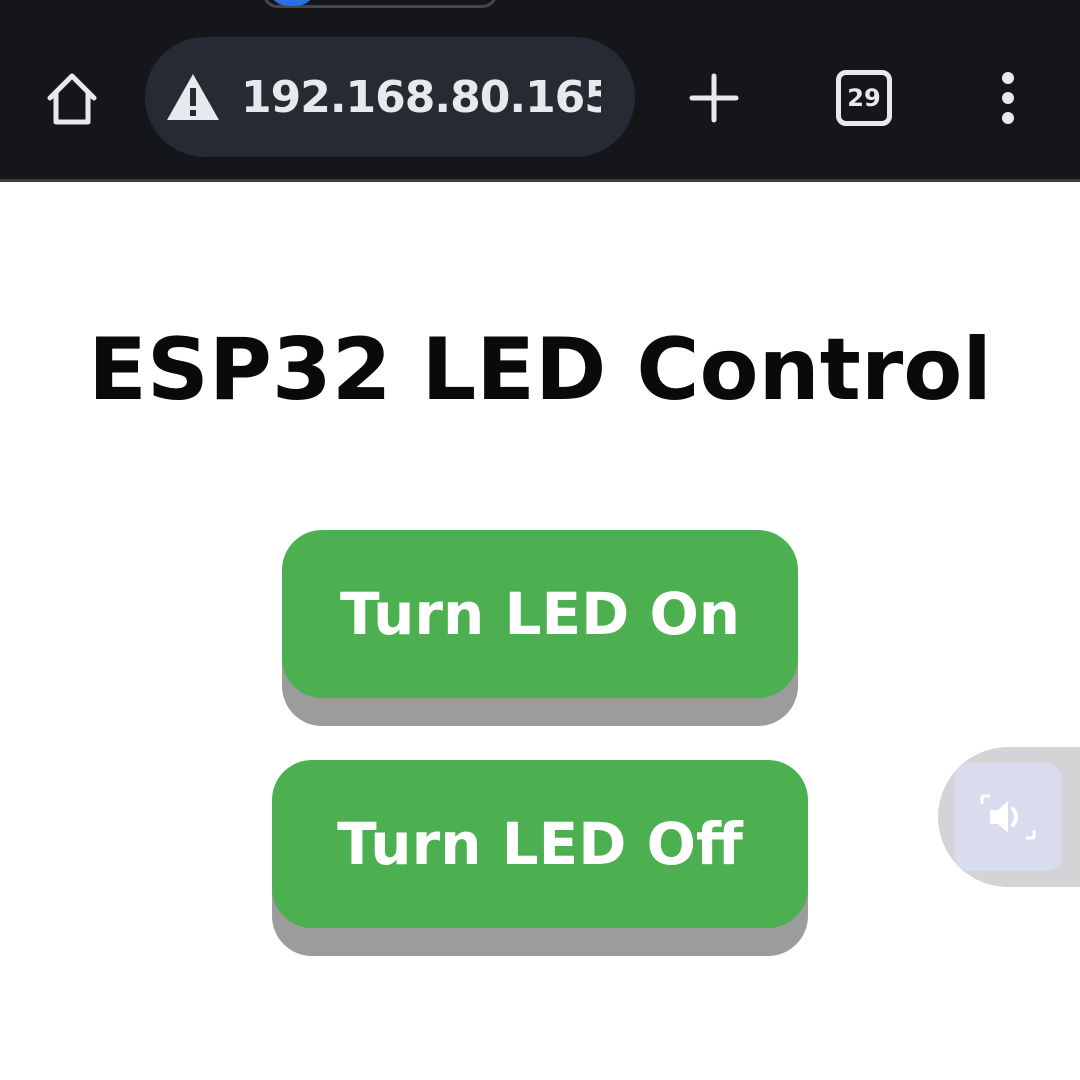 The height and width of the screenshot is (1080, 1080). I want to click on tab-count: 29, so click(864, 98).